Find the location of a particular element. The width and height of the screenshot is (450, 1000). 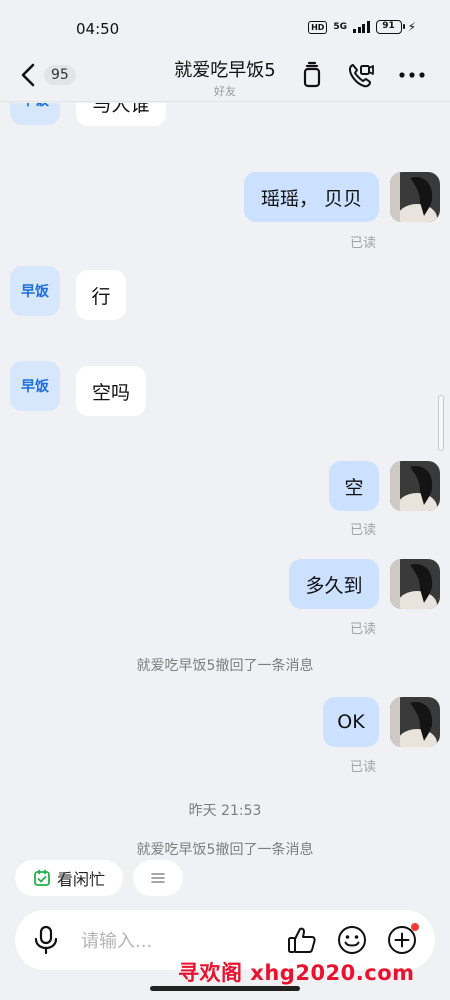

message-input is located at coordinates (171, 941).